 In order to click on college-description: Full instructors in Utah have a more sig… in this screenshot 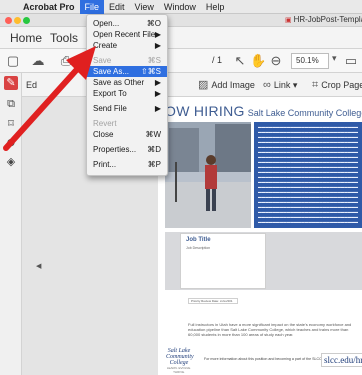, I will do `click(273, 329)`.